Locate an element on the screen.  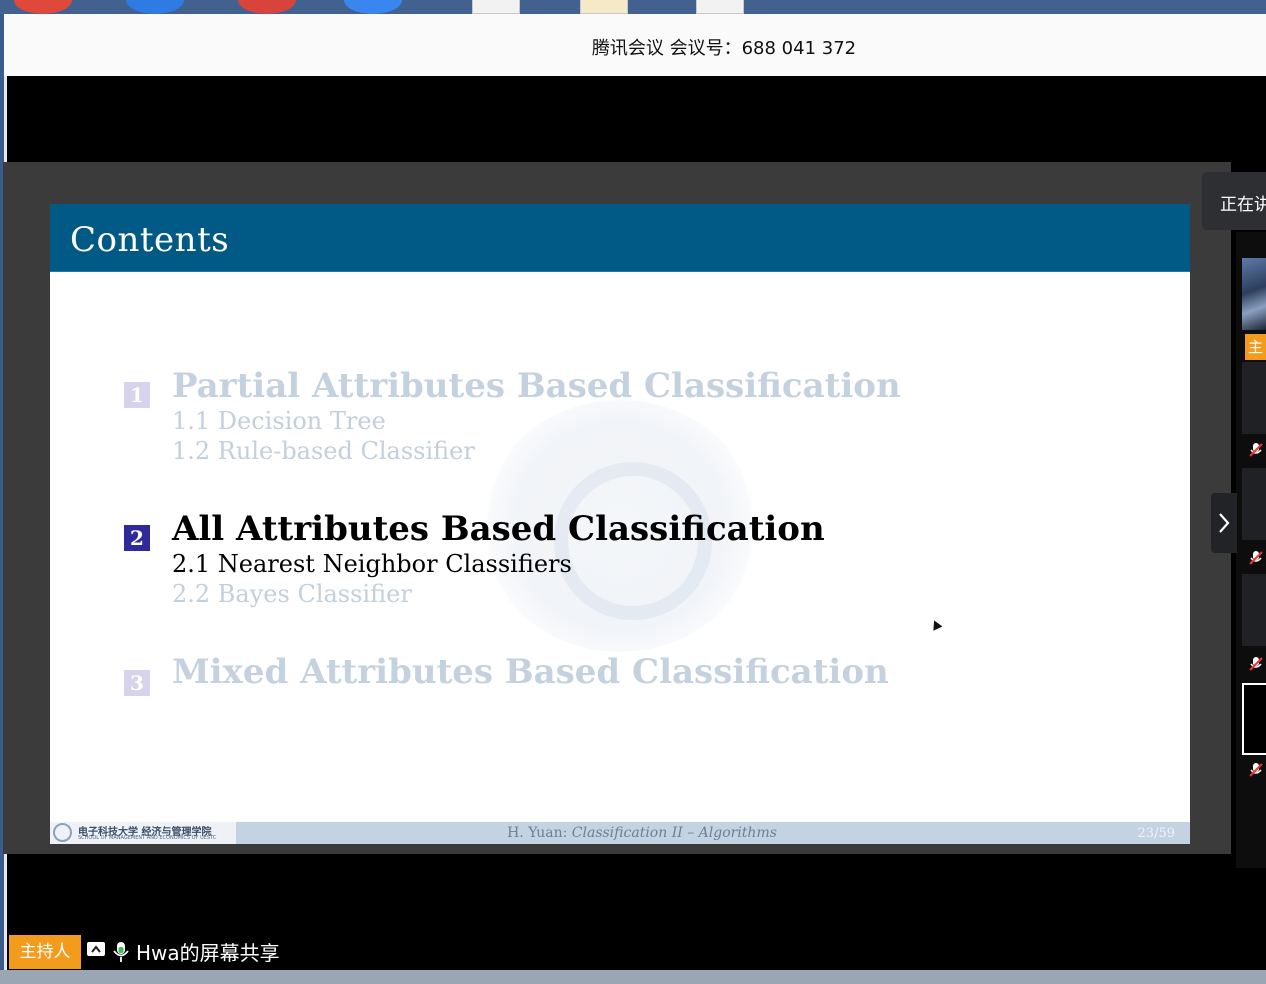
section-number: 1 is located at coordinates (137, 395).